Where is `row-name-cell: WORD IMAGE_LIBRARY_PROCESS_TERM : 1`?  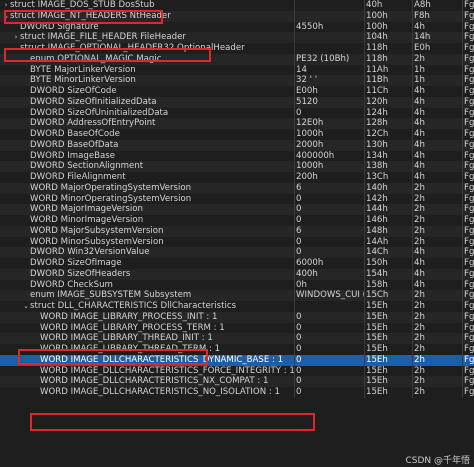 row-name-cell: WORD IMAGE_LIBRARY_PROCESS_TERM : 1 is located at coordinates (161, 328).